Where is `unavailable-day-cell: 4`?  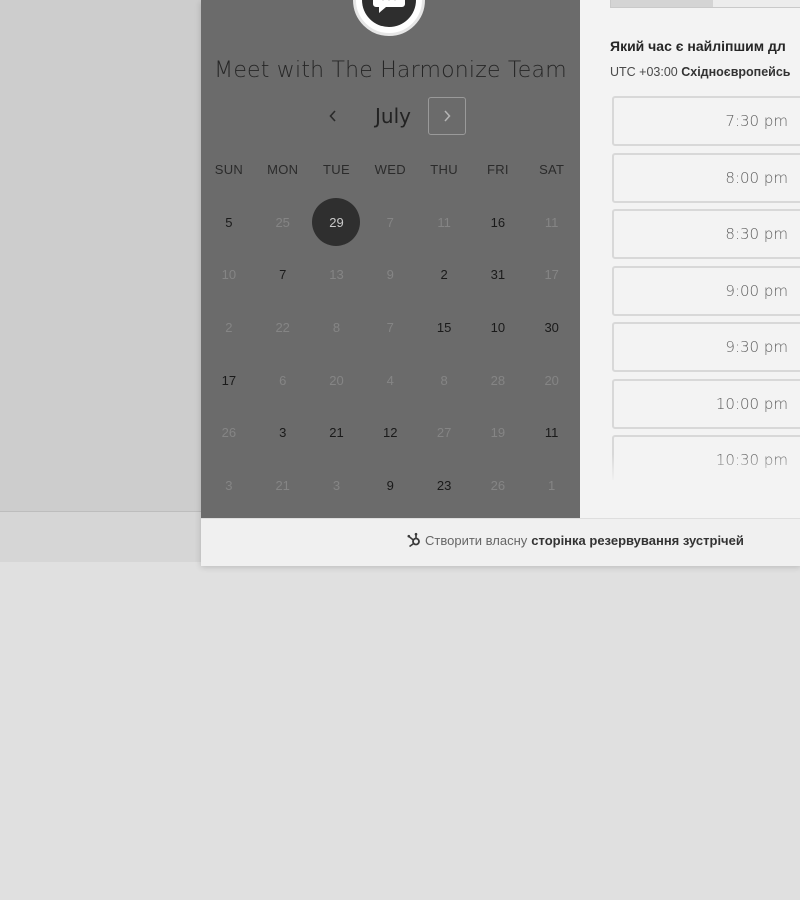 unavailable-day-cell: 4 is located at coordinates (390, 380).